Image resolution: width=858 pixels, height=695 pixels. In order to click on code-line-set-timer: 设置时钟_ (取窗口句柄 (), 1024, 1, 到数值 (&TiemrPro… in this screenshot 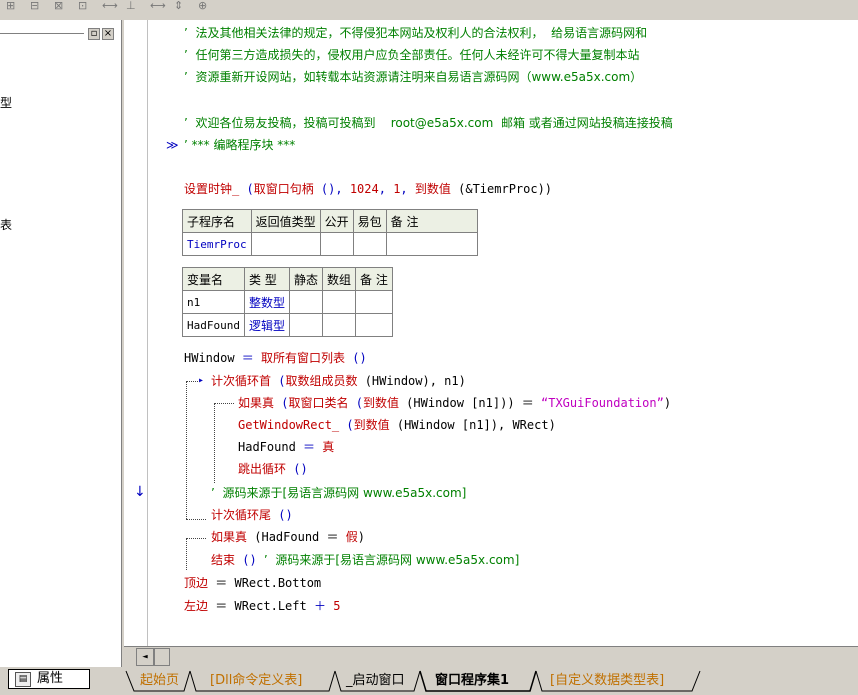, I will do `click(368, 189)`.